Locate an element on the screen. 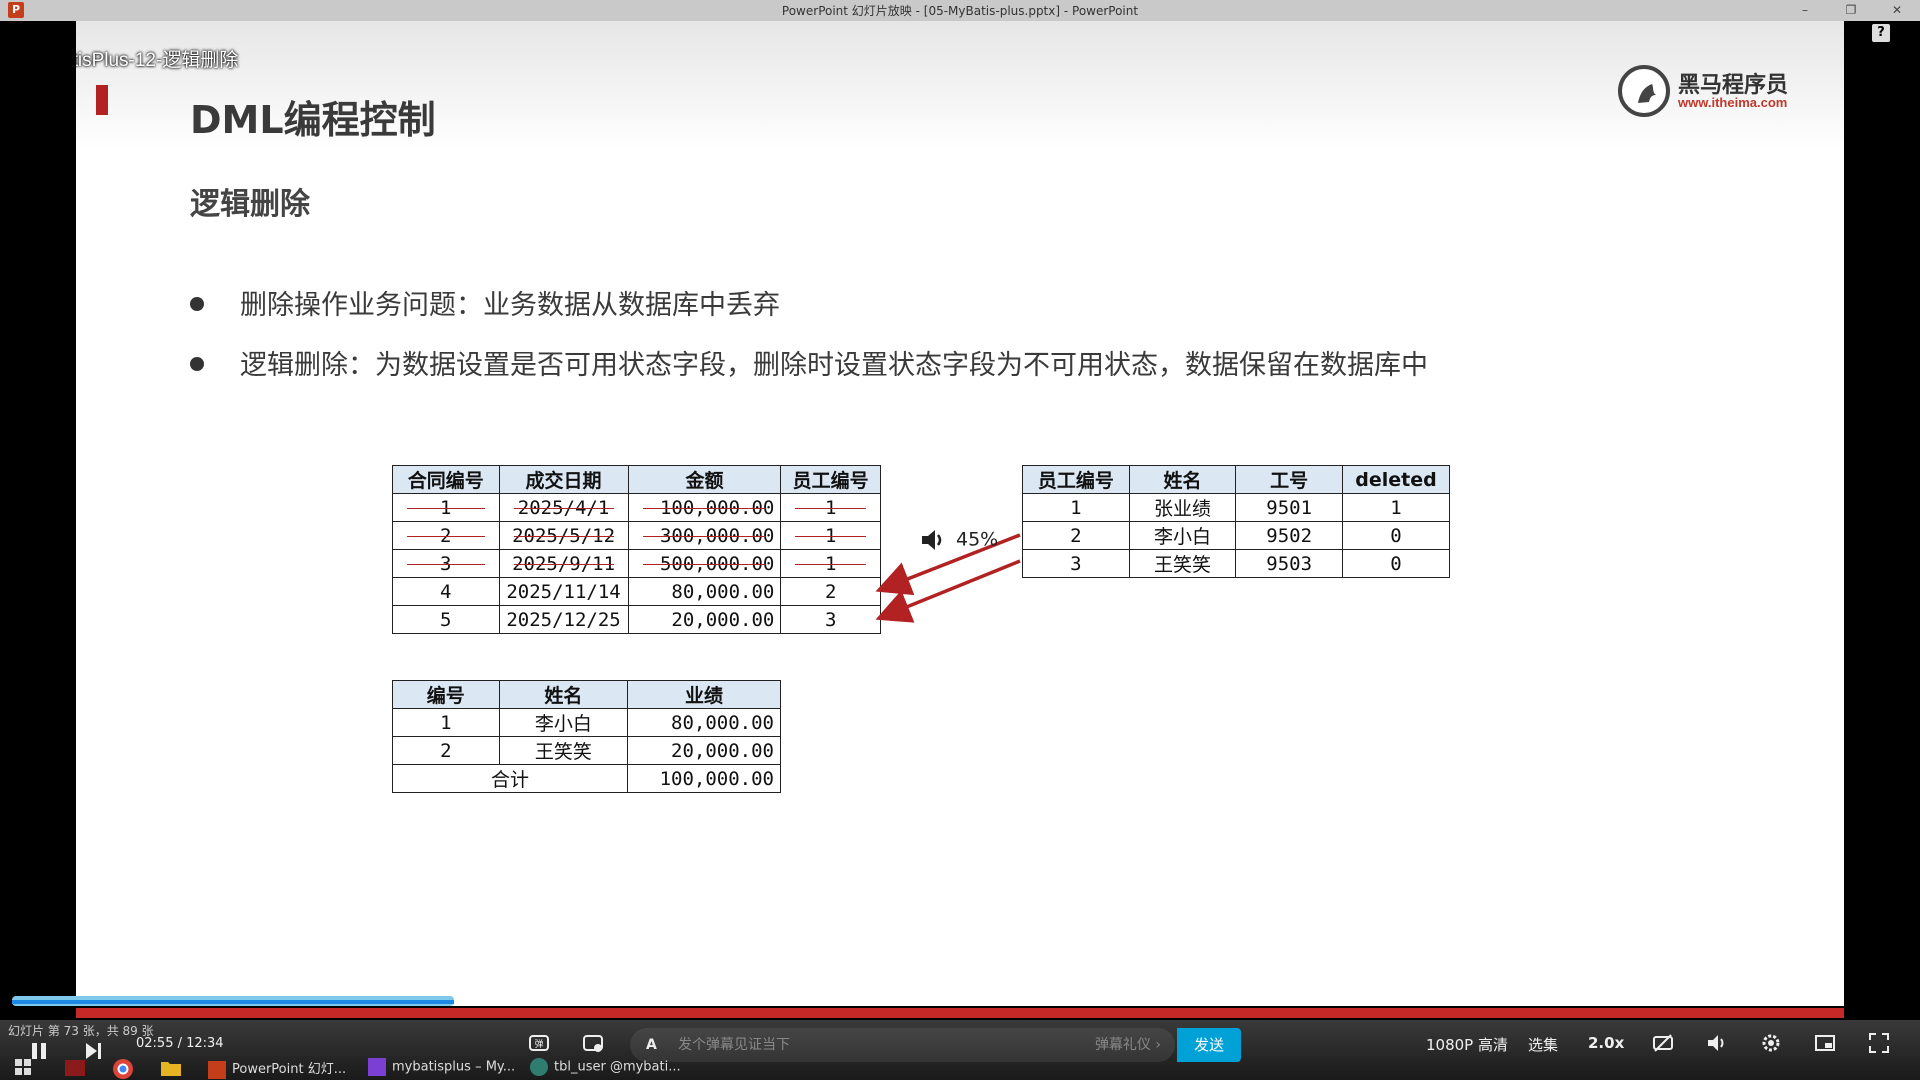 The width and height of the screenshot is (1920, 1080). table-header-row: 员工编号 姓名 工号 deleted is located at coordinates (1236, 479).